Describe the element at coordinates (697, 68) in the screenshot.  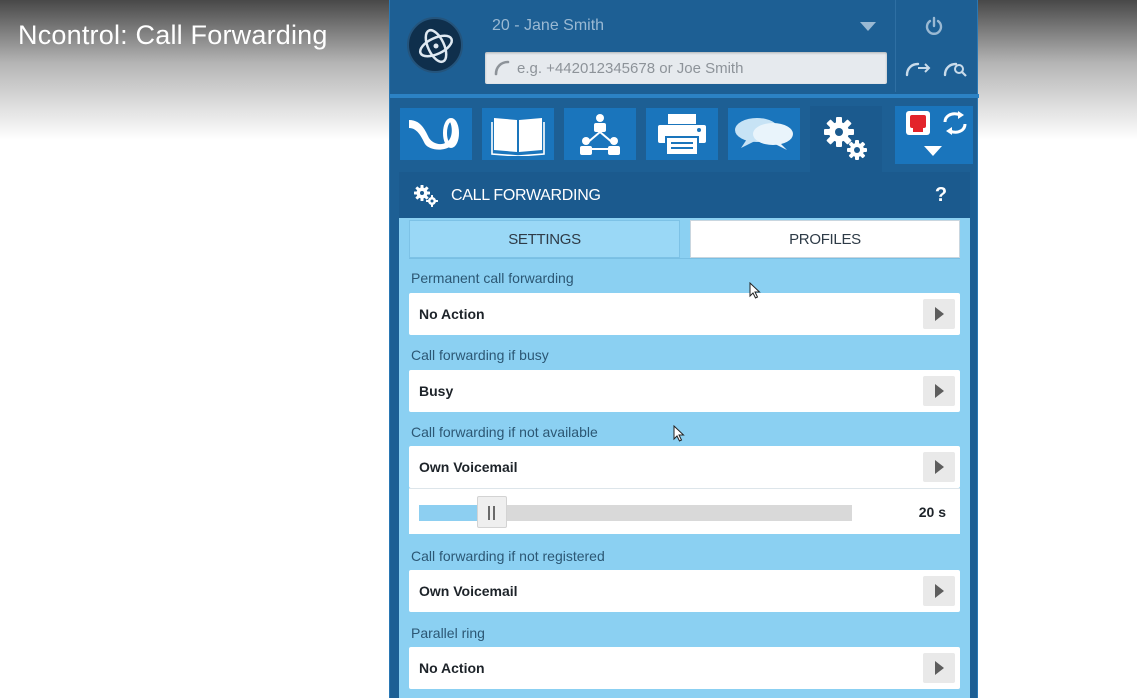
I see `search-input` at that location.